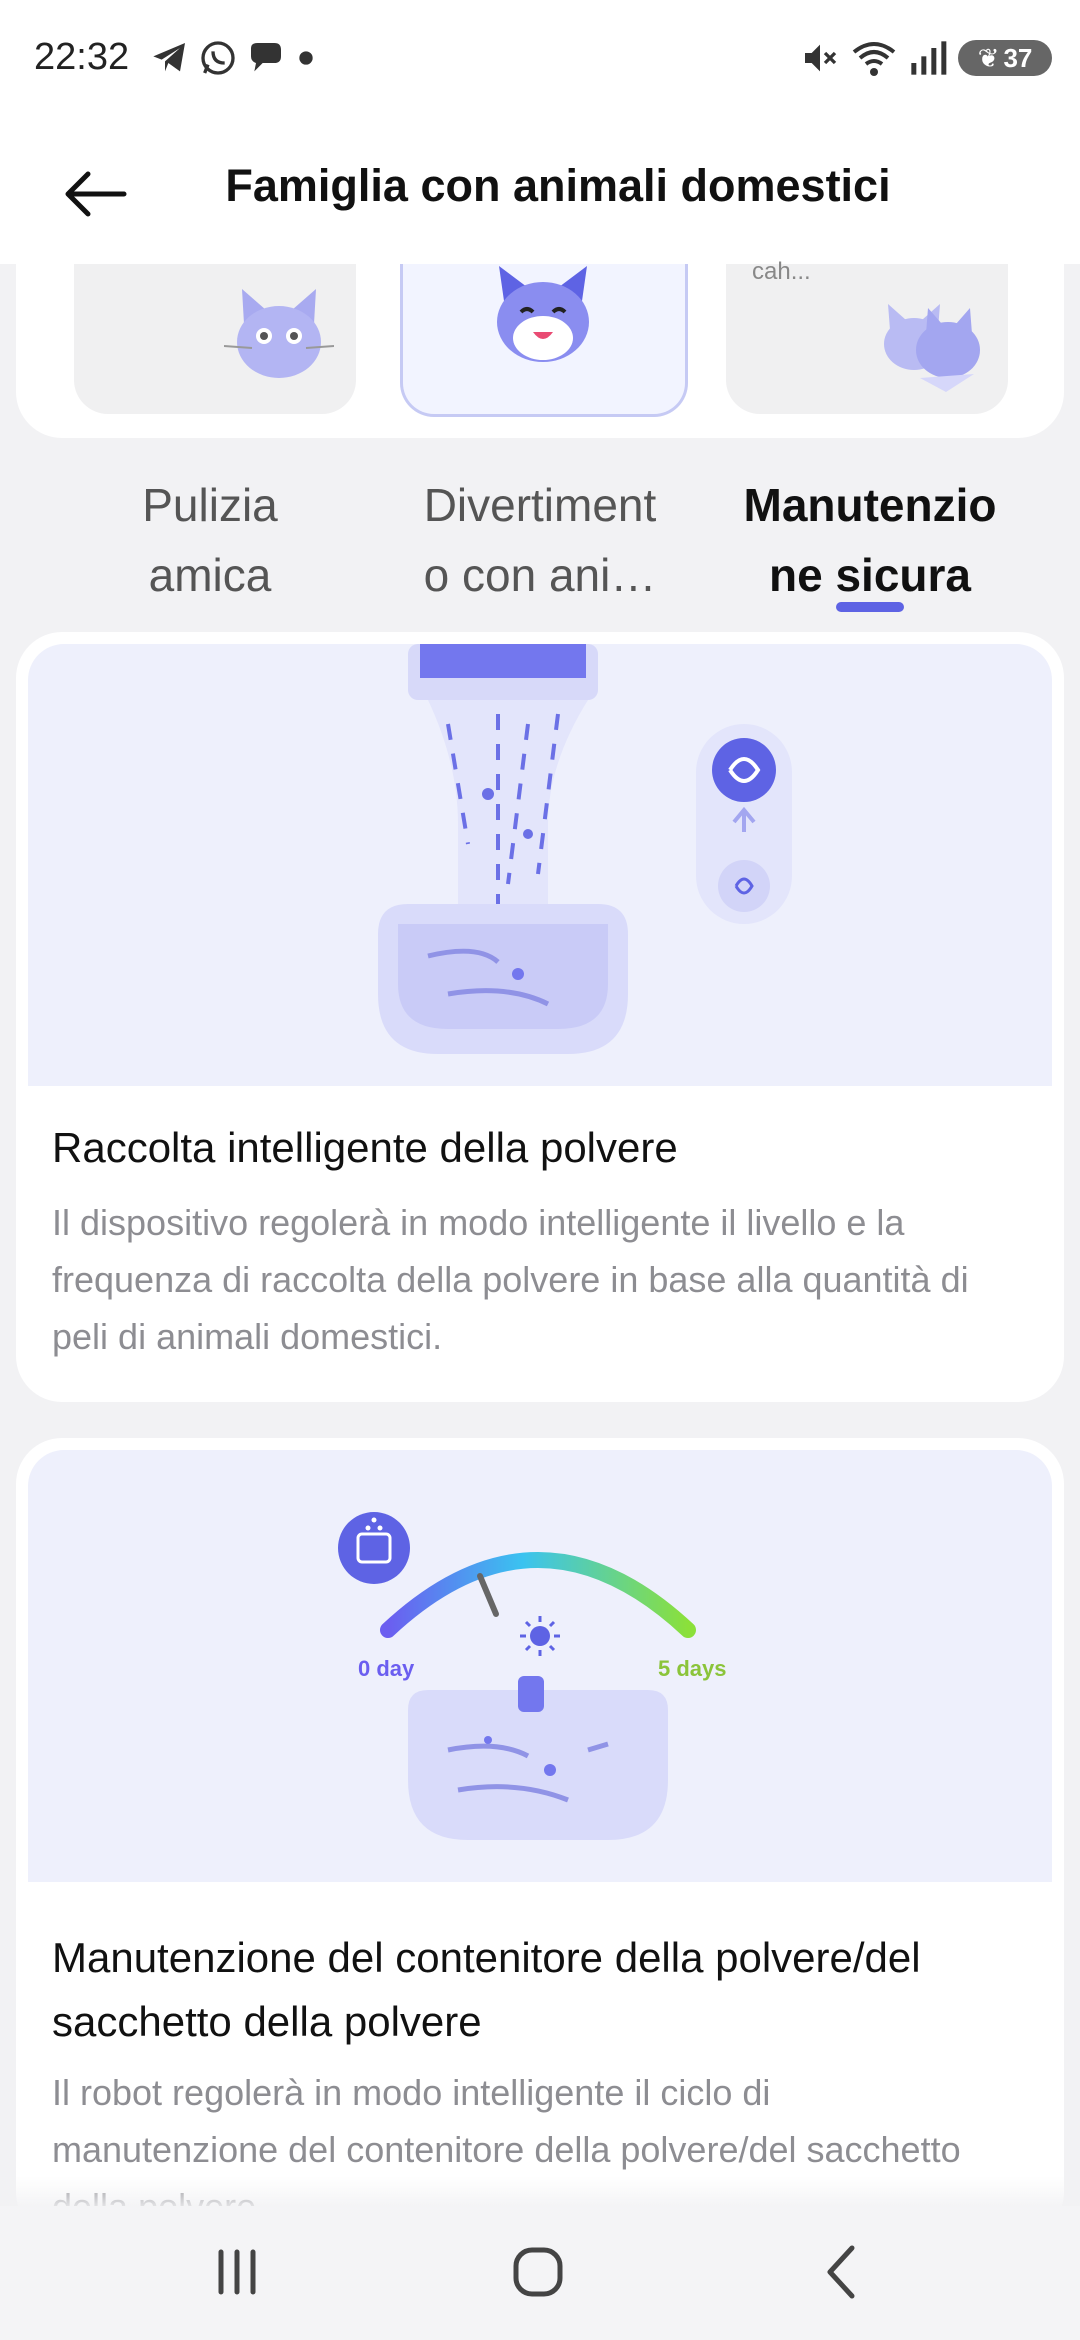 This screenshot has height=2340, width=1080. What do you see at coordinates (870, 505) in the screenshot?
I see `tab-label-line: Manutenzio` at bounding box center [870, 505].